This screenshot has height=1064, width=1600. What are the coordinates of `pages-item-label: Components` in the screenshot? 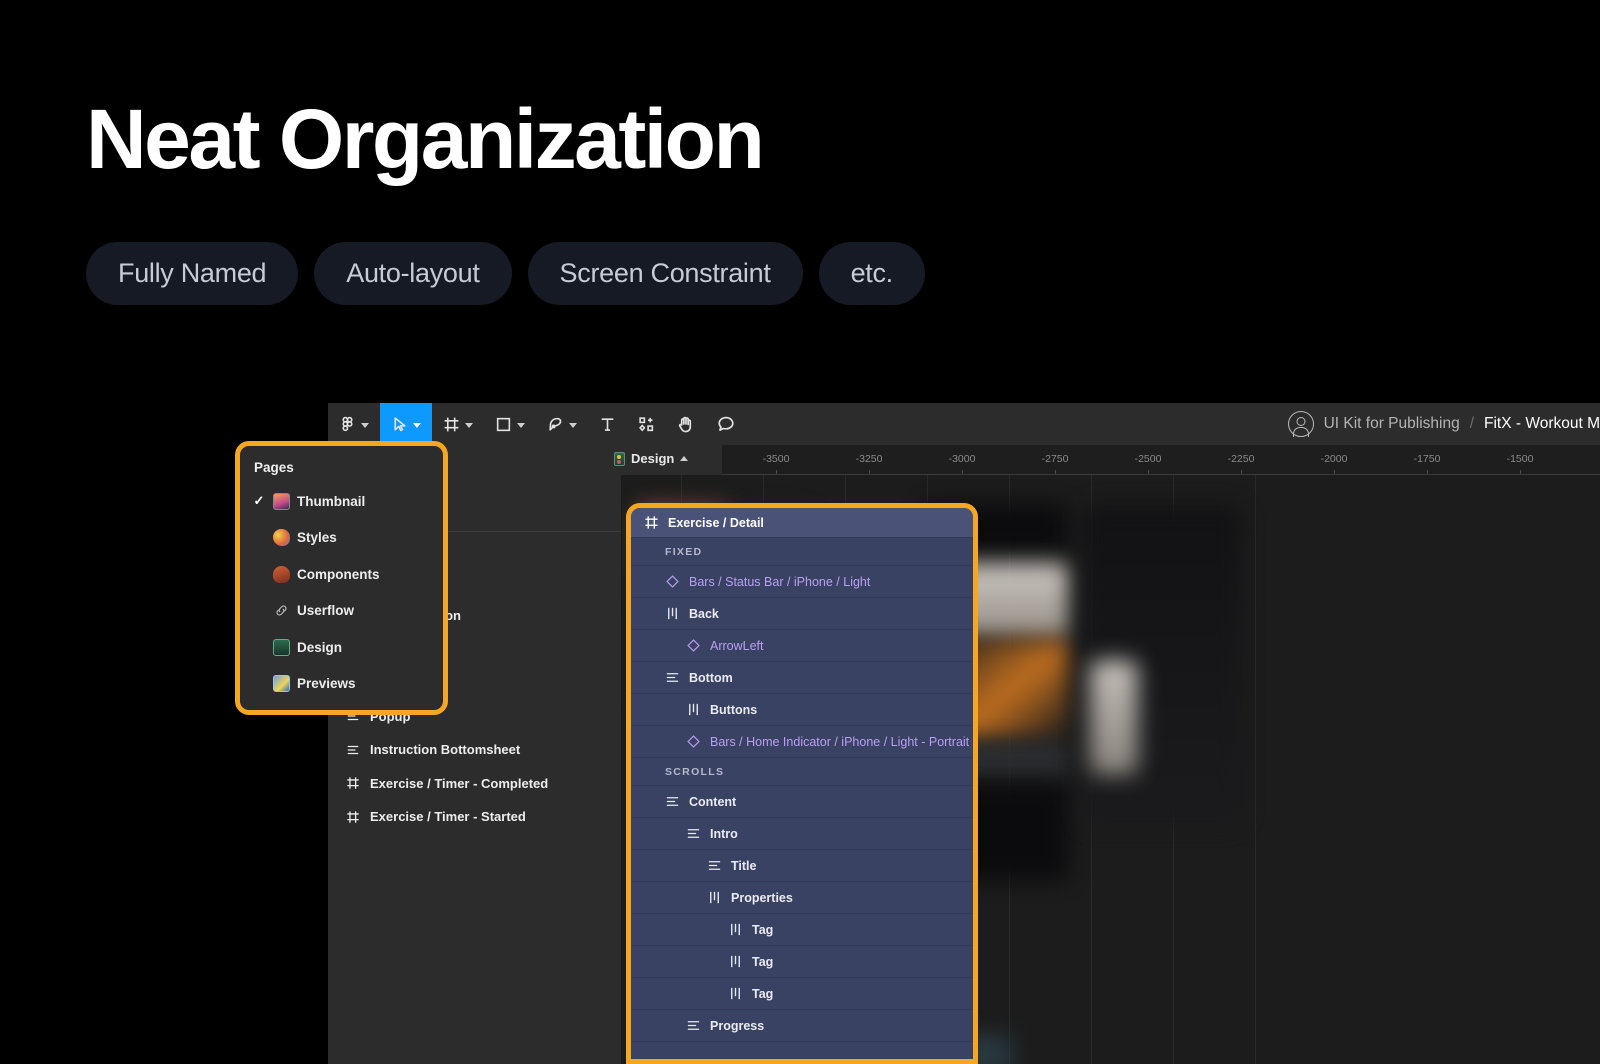 It's located at (338, 574).